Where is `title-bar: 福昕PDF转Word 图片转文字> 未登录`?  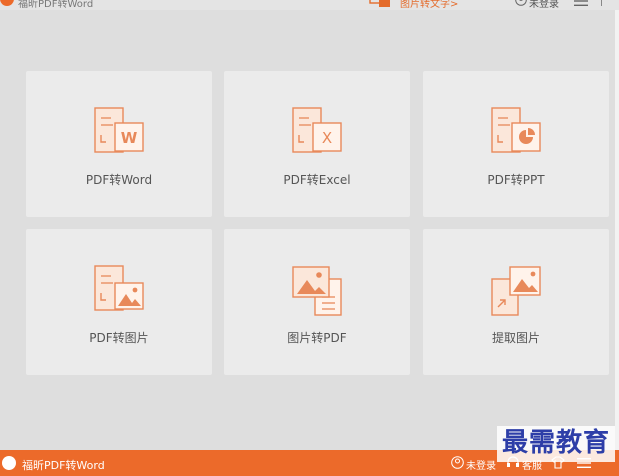 title-bar: 福昕PDF转Word 图片转文字> 未登录 is located at coordinates (309, 5).